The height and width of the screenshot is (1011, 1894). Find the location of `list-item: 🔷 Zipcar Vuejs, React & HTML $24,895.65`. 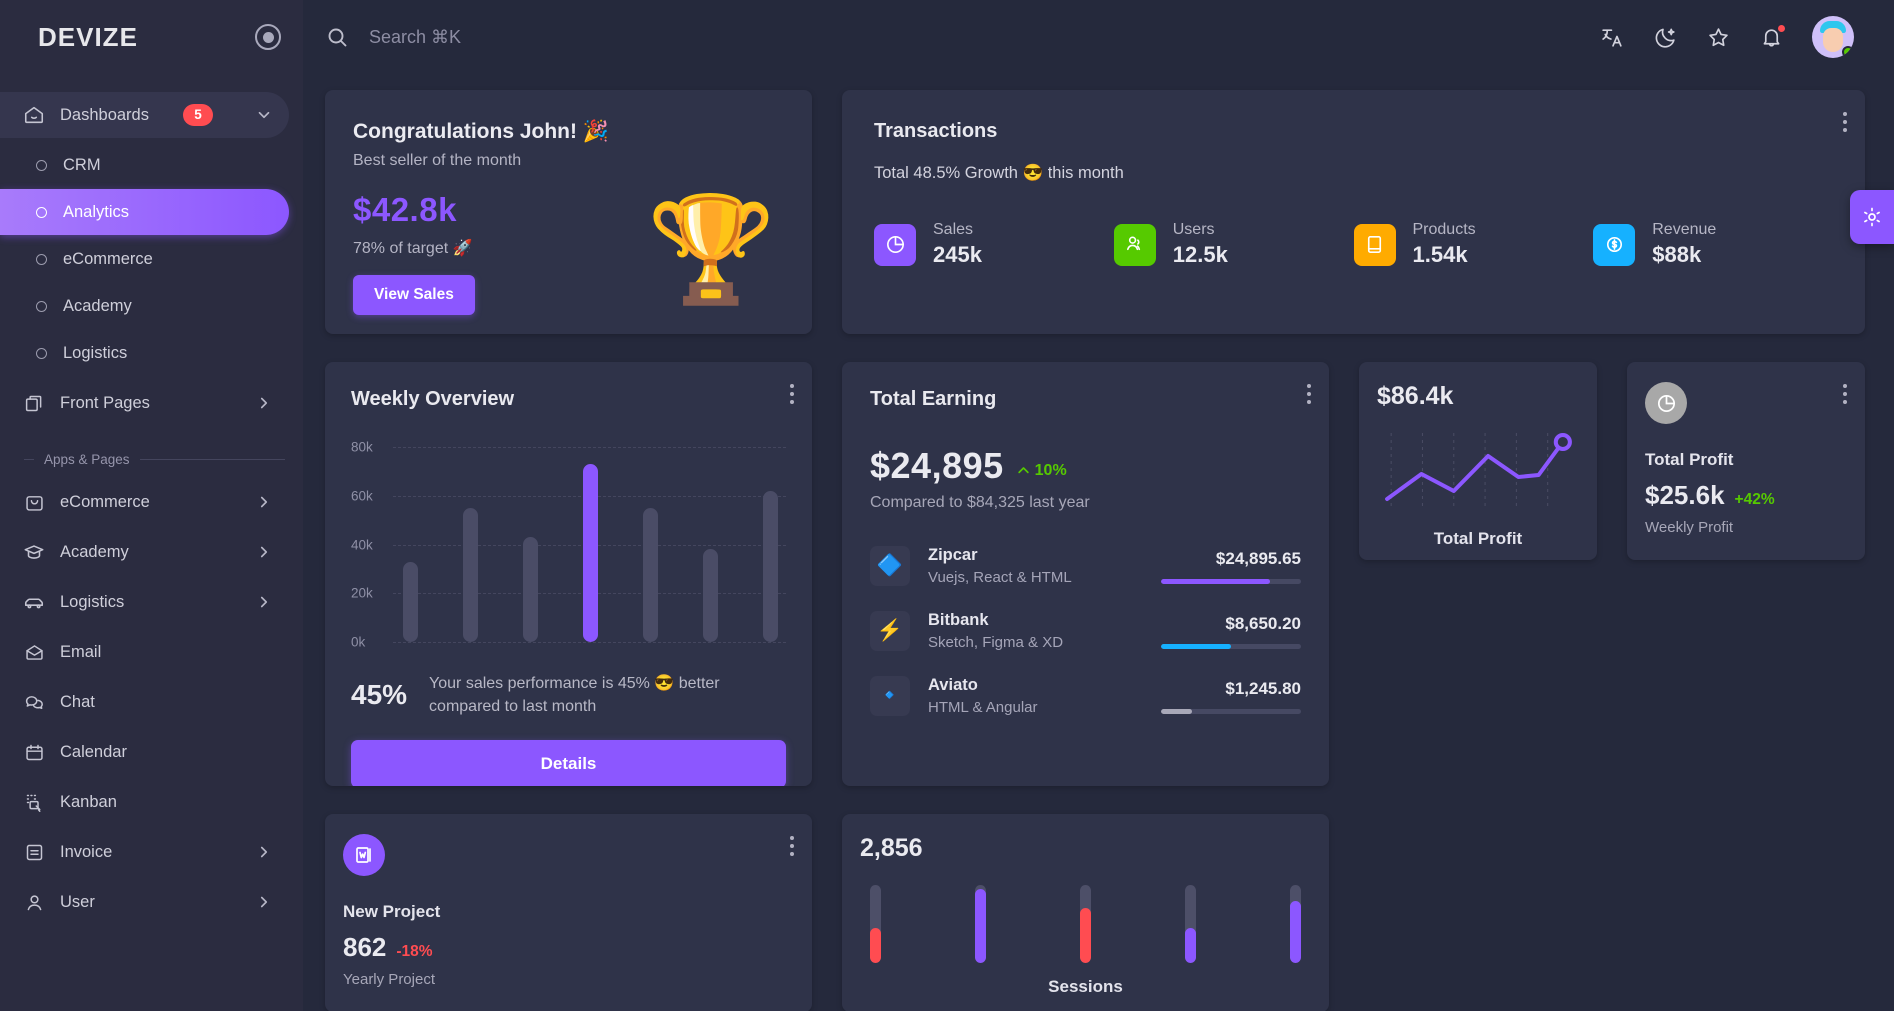

list-item: 🔷 Zipcar Vuejs, React & HTML $24,895.65 is located at coordinates (1085, 566).